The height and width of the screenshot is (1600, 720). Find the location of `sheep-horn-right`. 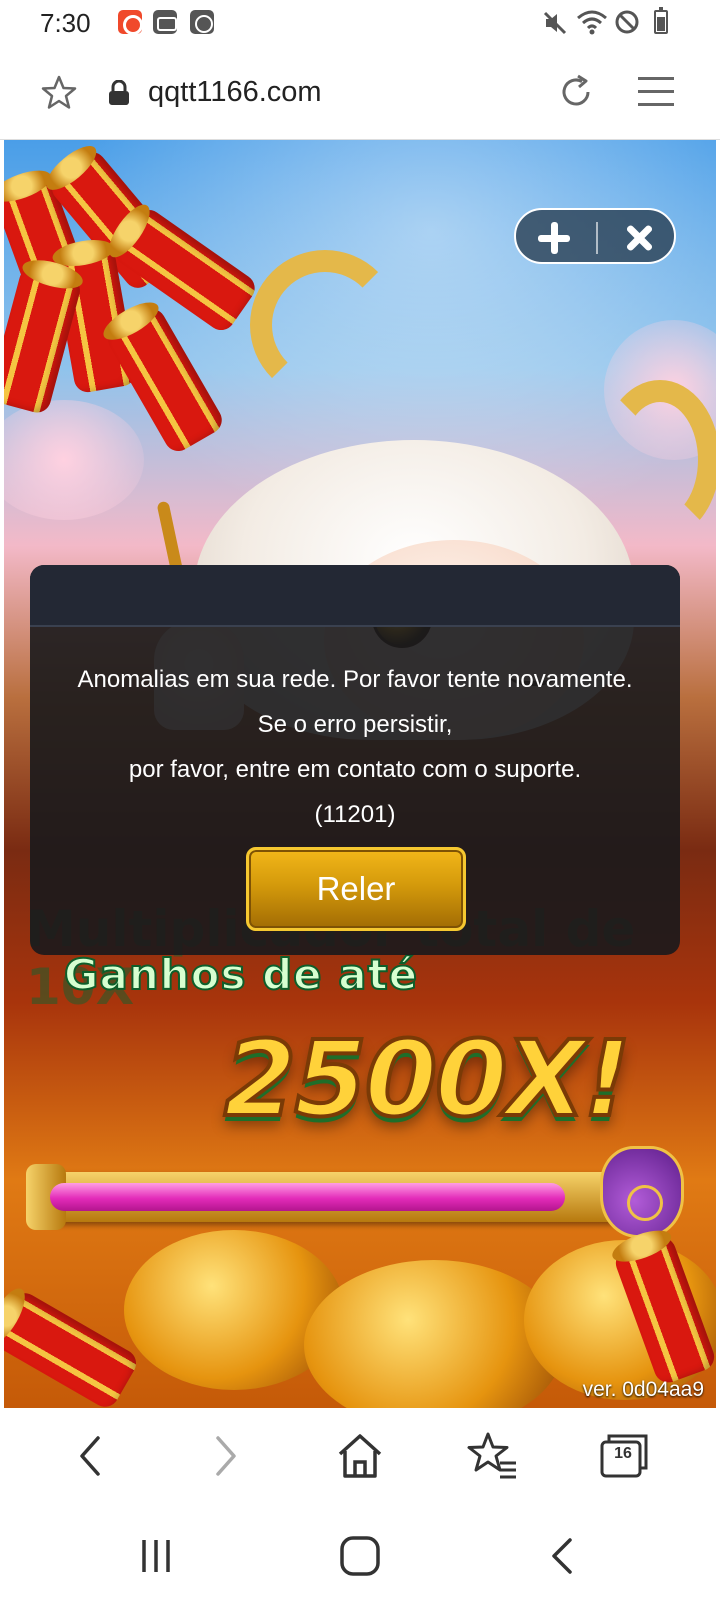

sheep-horn-right is located at coordinates (658, 460).